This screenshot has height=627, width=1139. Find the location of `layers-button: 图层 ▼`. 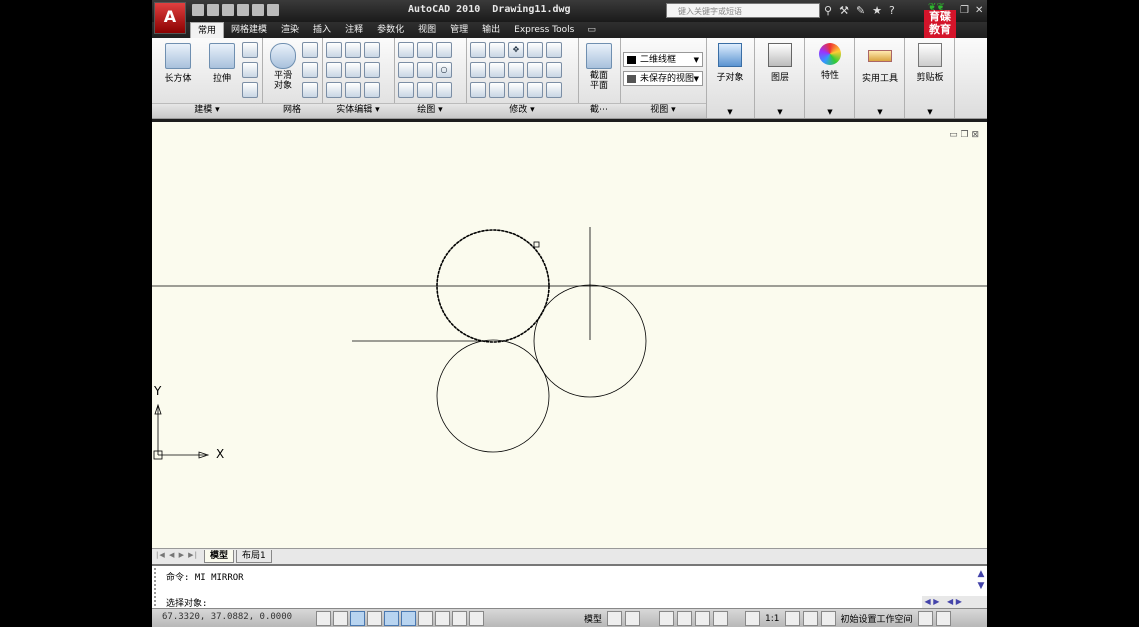

layers-button: 图层 ▼ is located at coordinates (780, 78).